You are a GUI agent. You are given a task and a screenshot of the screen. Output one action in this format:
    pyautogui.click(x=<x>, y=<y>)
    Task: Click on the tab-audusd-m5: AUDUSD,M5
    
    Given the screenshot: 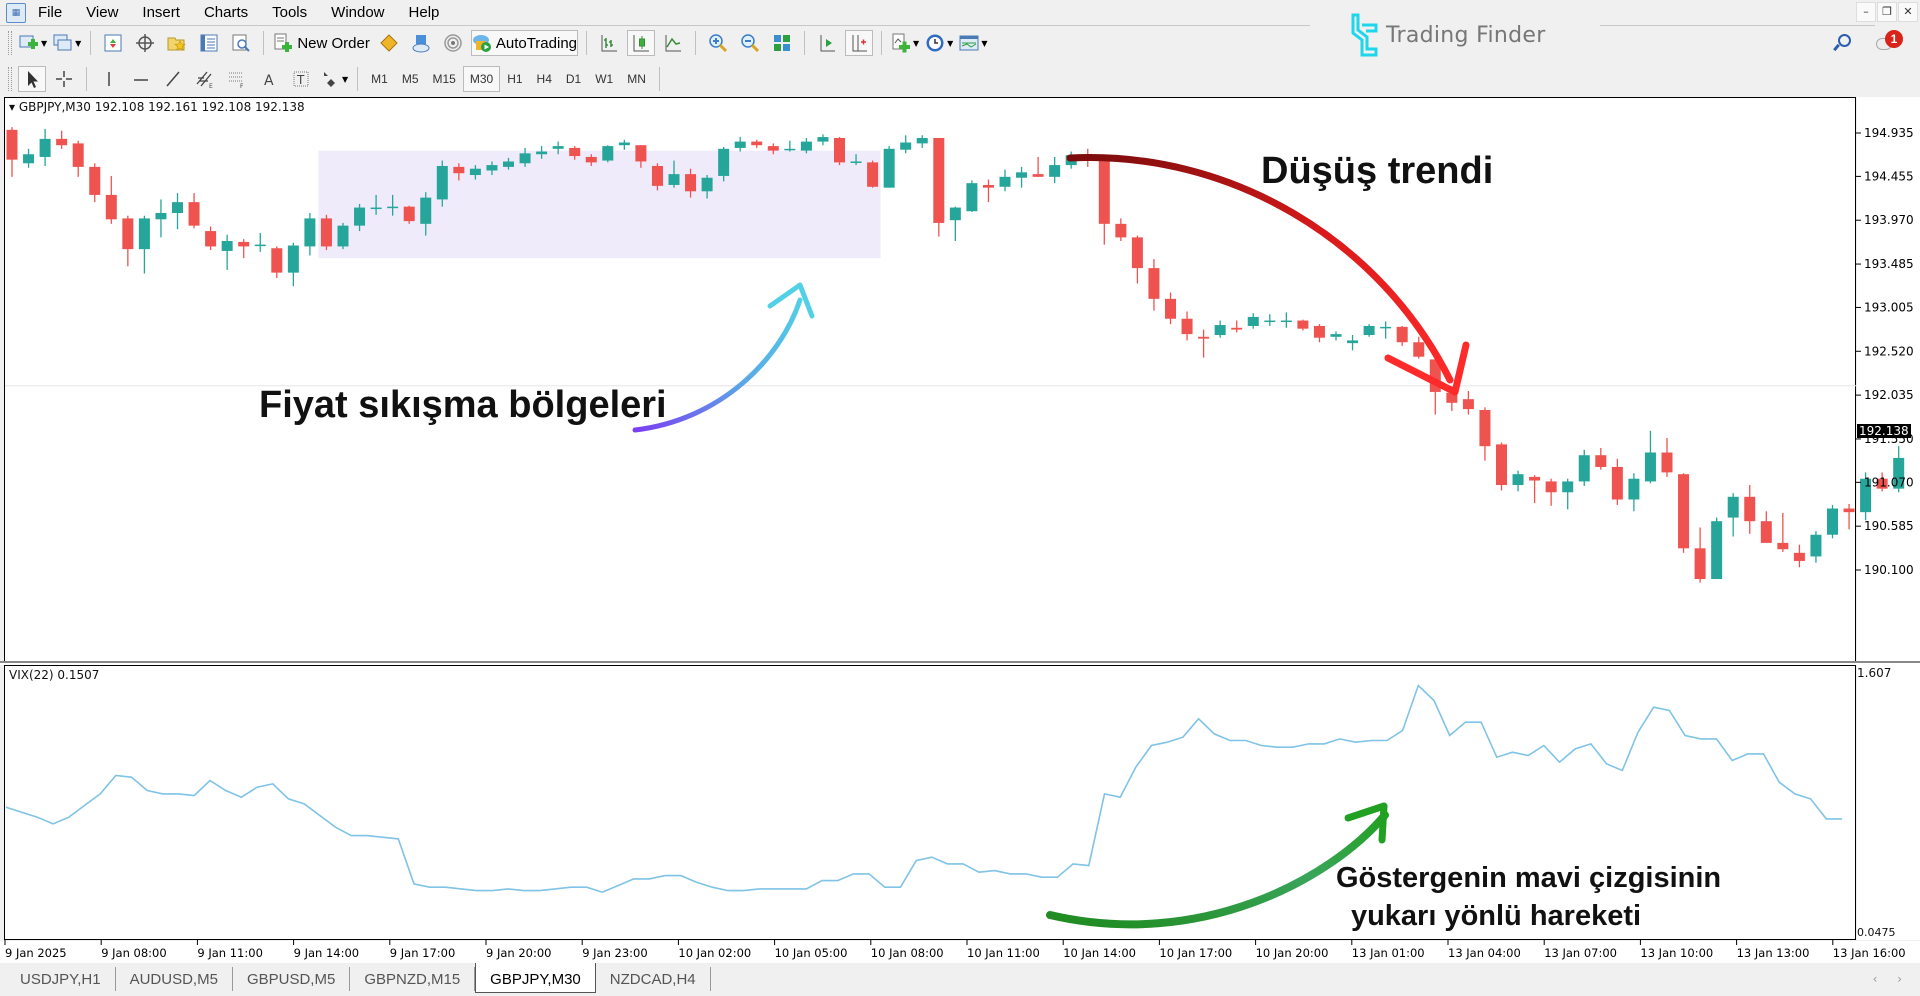 What is the action you would take?
    pyautogui.click(x=174, y=979)
    